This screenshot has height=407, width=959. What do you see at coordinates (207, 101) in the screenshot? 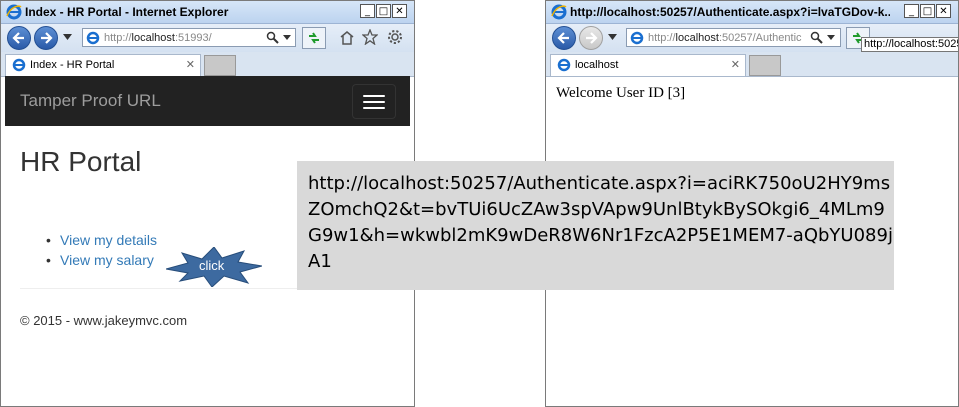
I see `site-navbar: Tamper Proof URL` at bounding box center [207, 101].